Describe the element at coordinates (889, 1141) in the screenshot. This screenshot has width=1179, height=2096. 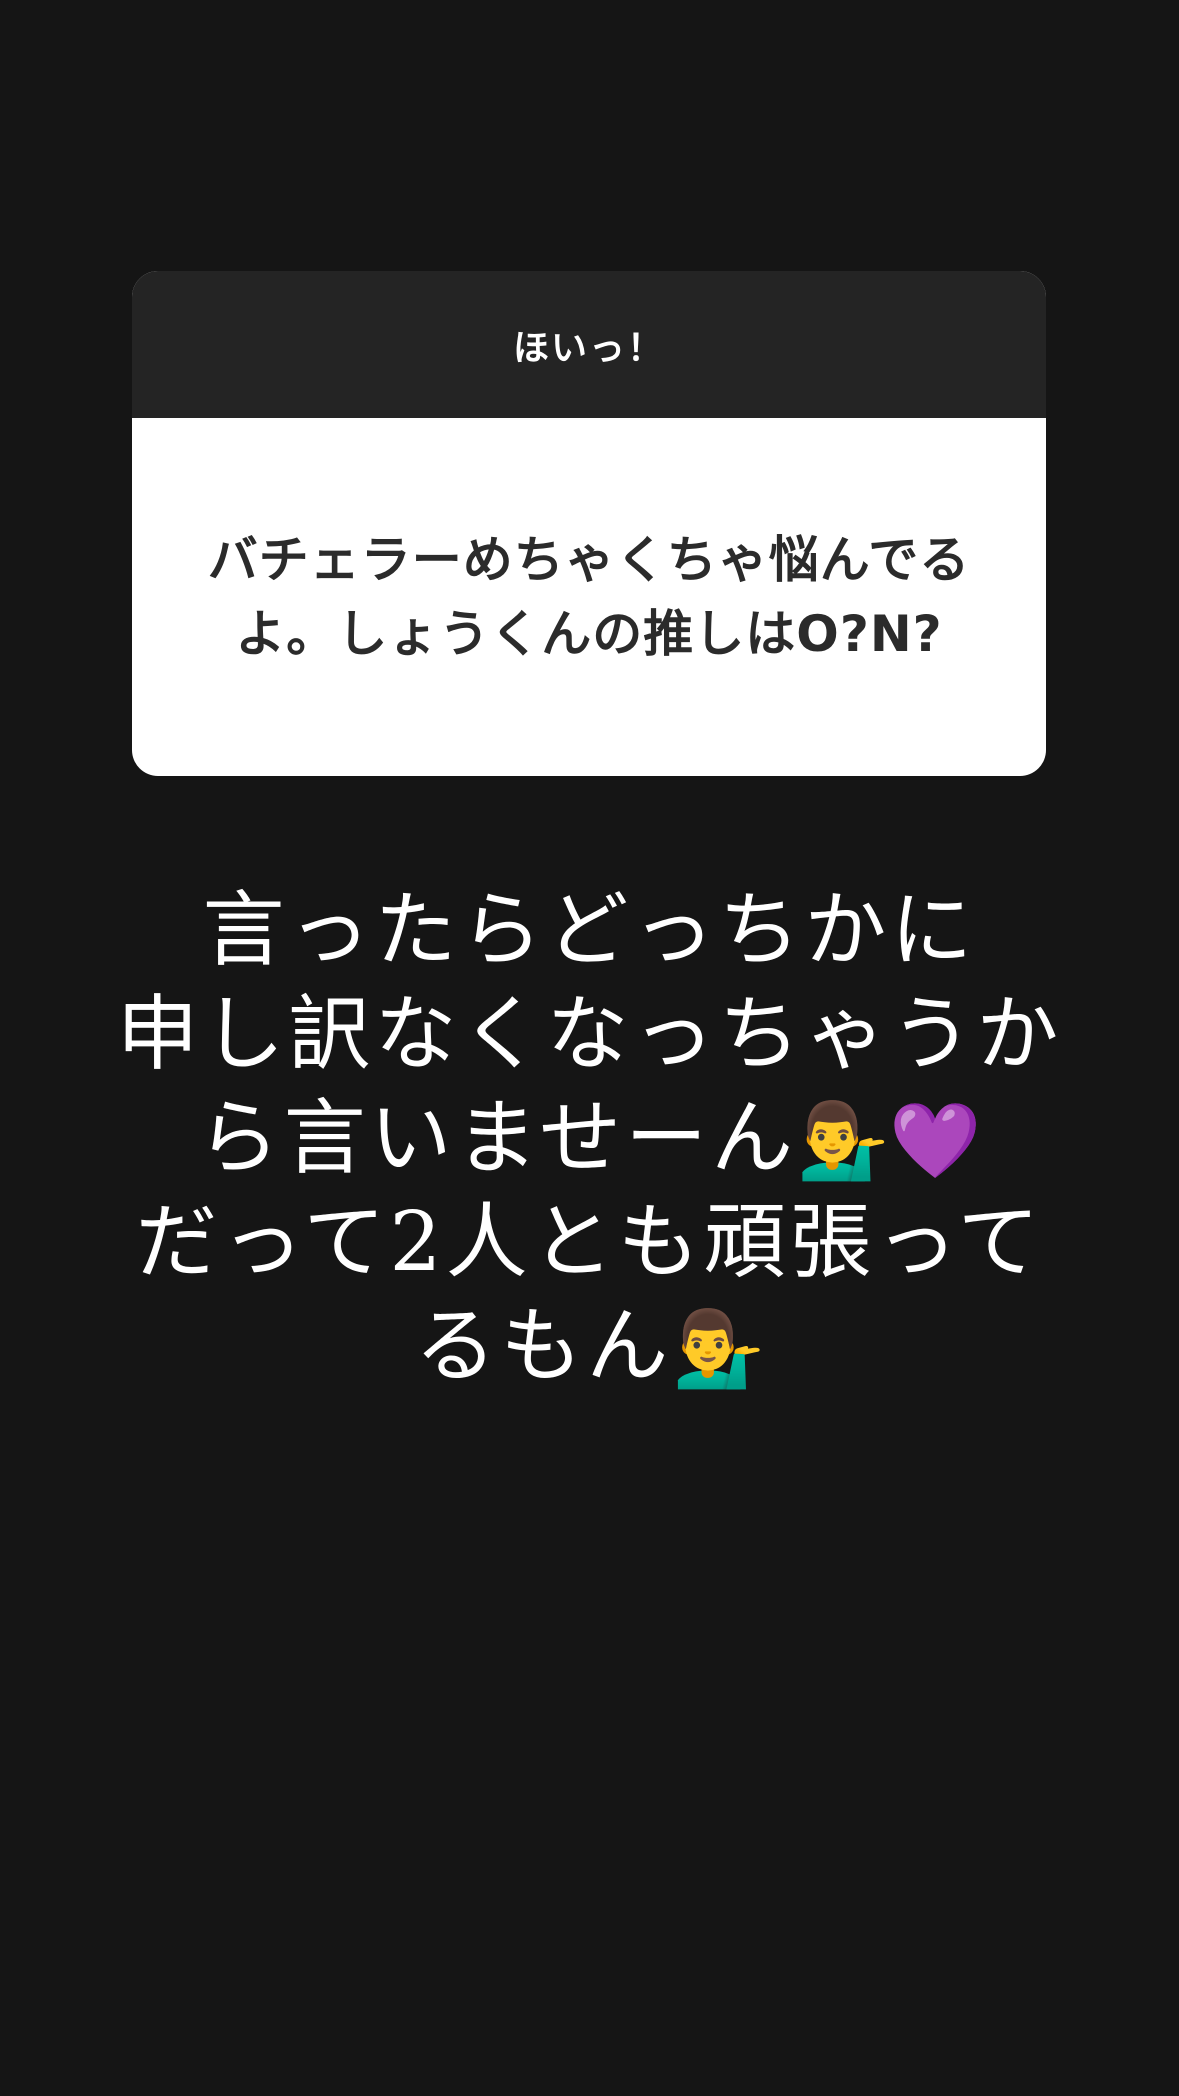
I see `person-tipping-hand-and-purple-heart-emoji: 💁‍♂️💜` at that location.